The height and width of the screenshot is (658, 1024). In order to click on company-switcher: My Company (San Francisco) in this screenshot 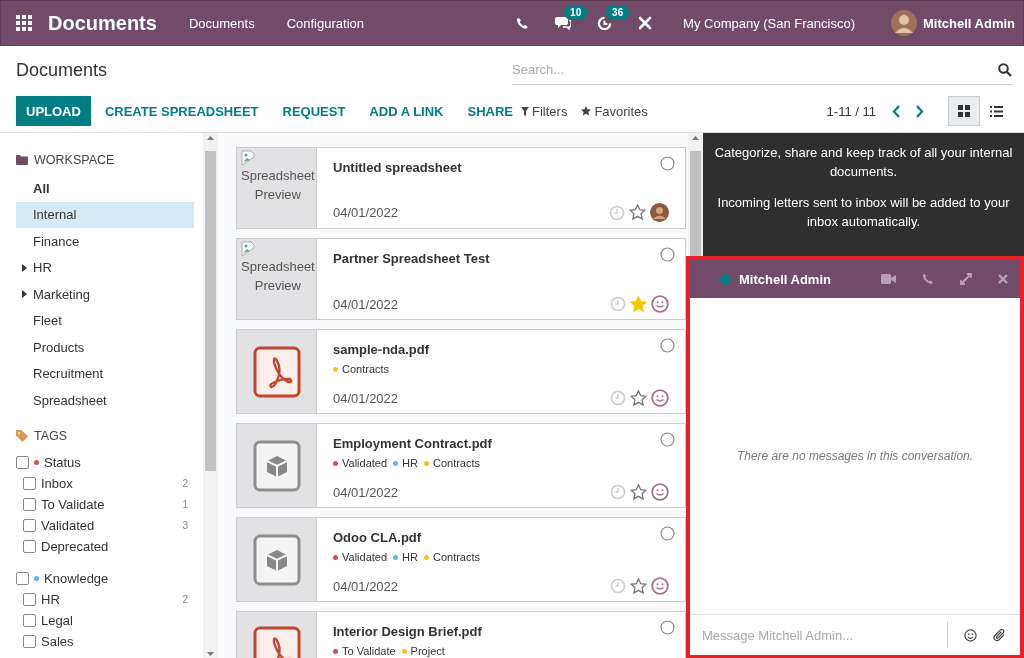, I will do `click(769, 23)`.